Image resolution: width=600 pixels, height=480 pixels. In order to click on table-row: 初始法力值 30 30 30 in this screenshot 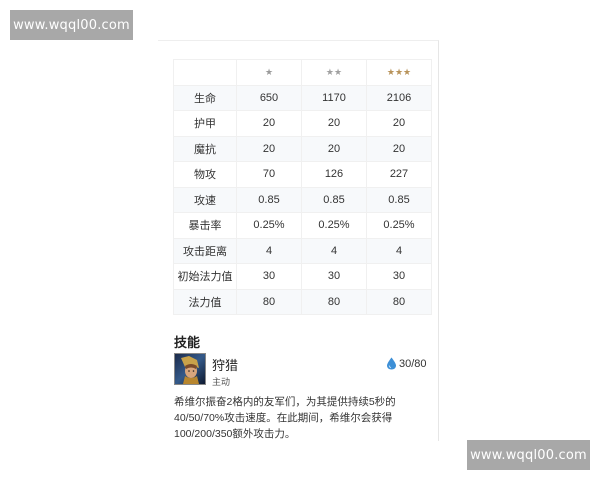, I will do `click(302, 276)`.